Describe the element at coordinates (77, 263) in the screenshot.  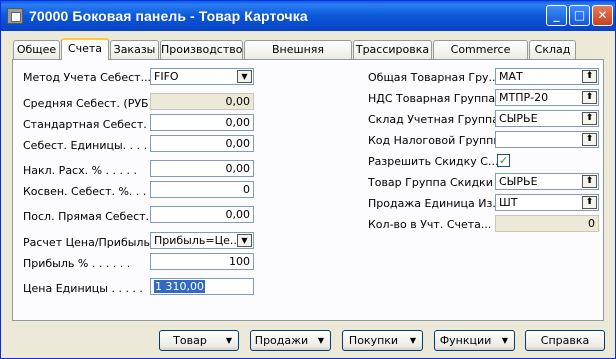
I see `profit-pct-label: Прибыль % . . . . . .` at that location.